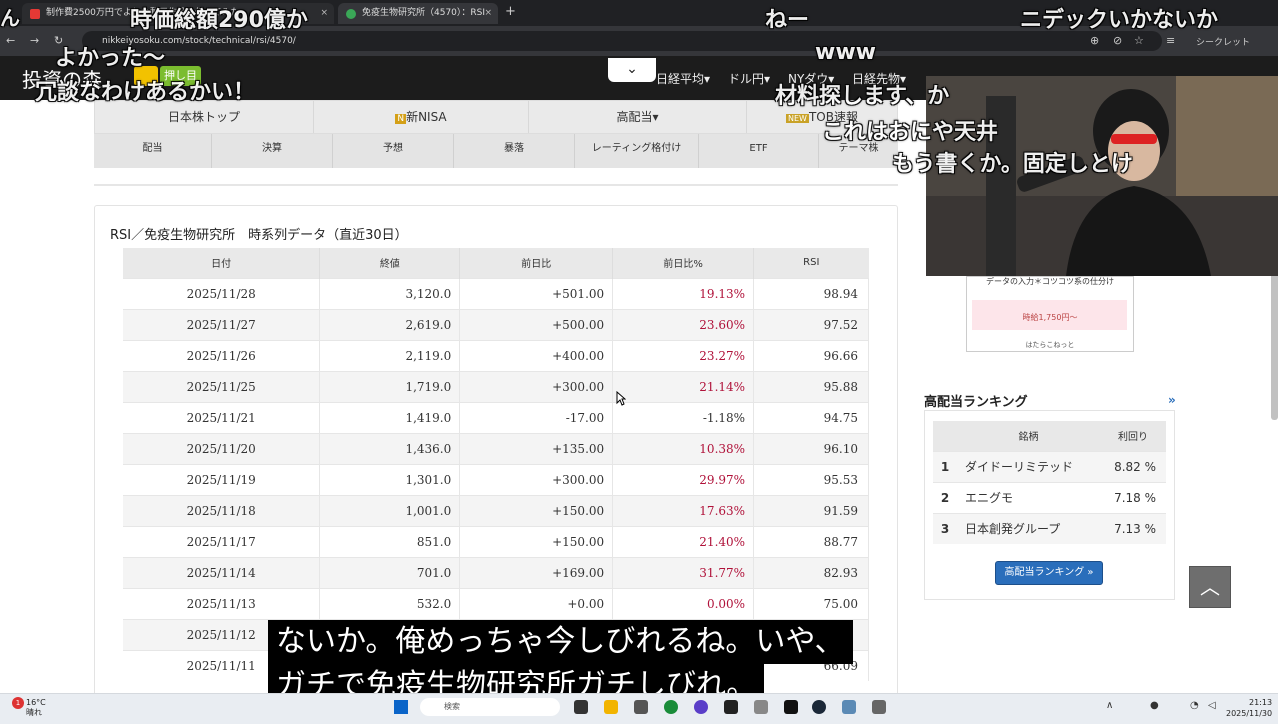  Describe the element at coordinates (701, 707) in the screenshot. I see `discord-icon` at that location.